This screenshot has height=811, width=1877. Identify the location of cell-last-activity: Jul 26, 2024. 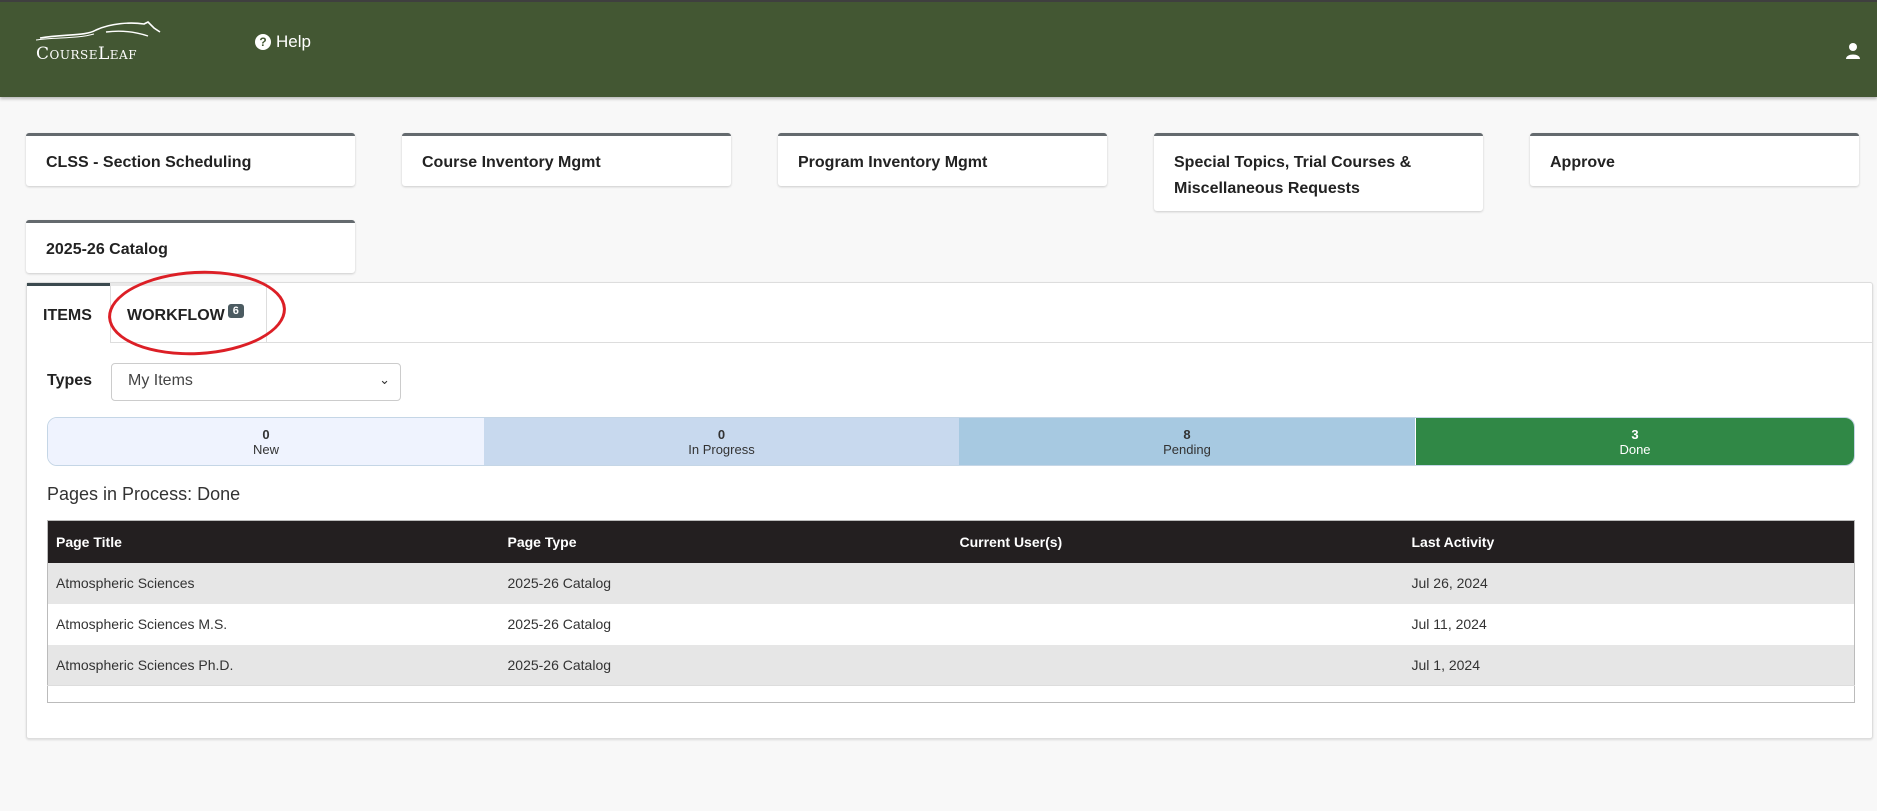
(1629, 583).